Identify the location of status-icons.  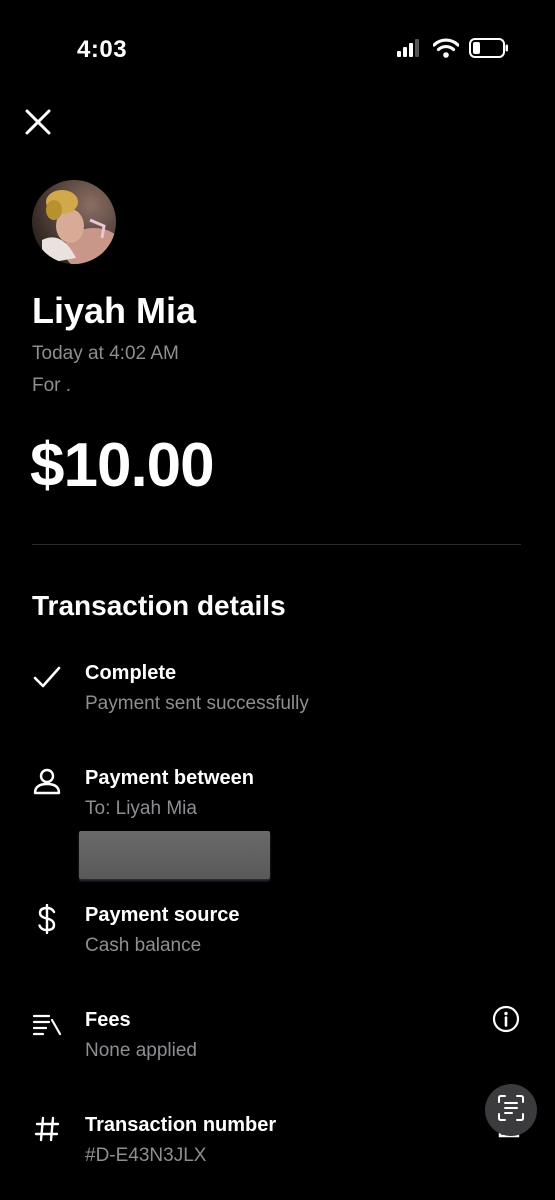
(453, 50).